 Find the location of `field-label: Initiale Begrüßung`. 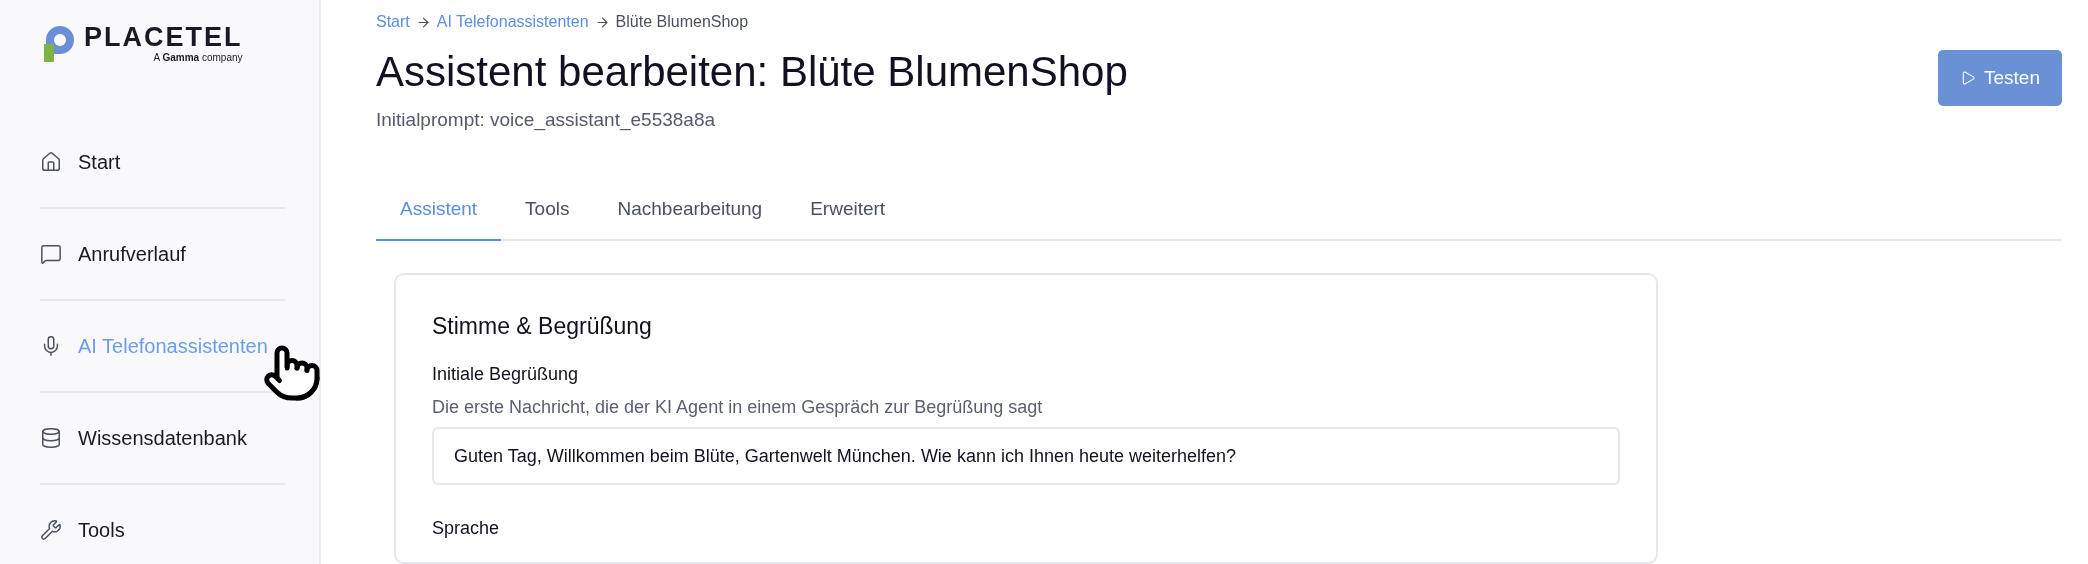

field-label: Initiale Begrüßung is located at coordinates (506, 374).